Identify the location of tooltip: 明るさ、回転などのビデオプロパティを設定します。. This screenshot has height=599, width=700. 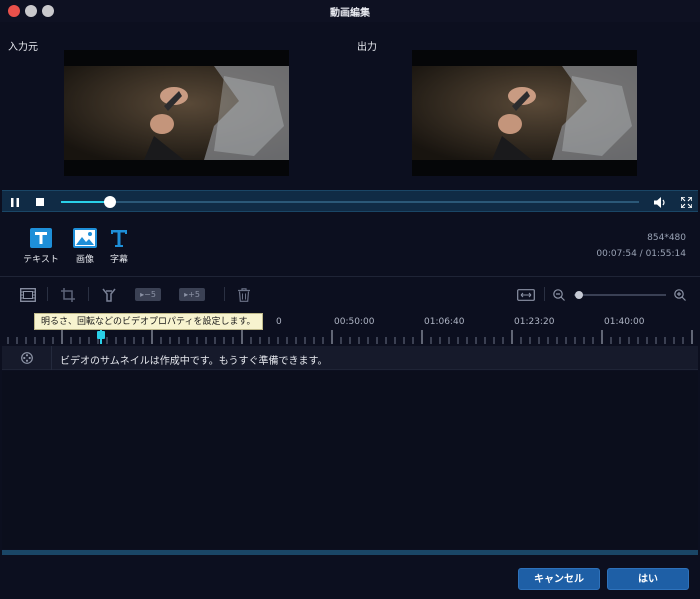
(148, 321).